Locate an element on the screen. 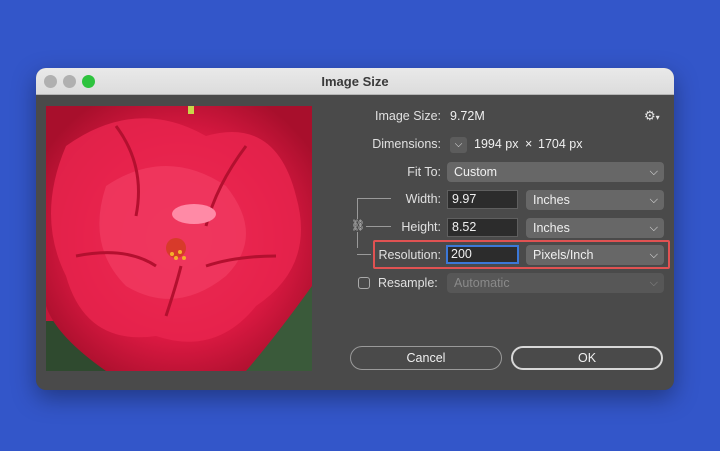 The image size is (720, 451). dimensions-times: × is located at coordinates (529, 144).